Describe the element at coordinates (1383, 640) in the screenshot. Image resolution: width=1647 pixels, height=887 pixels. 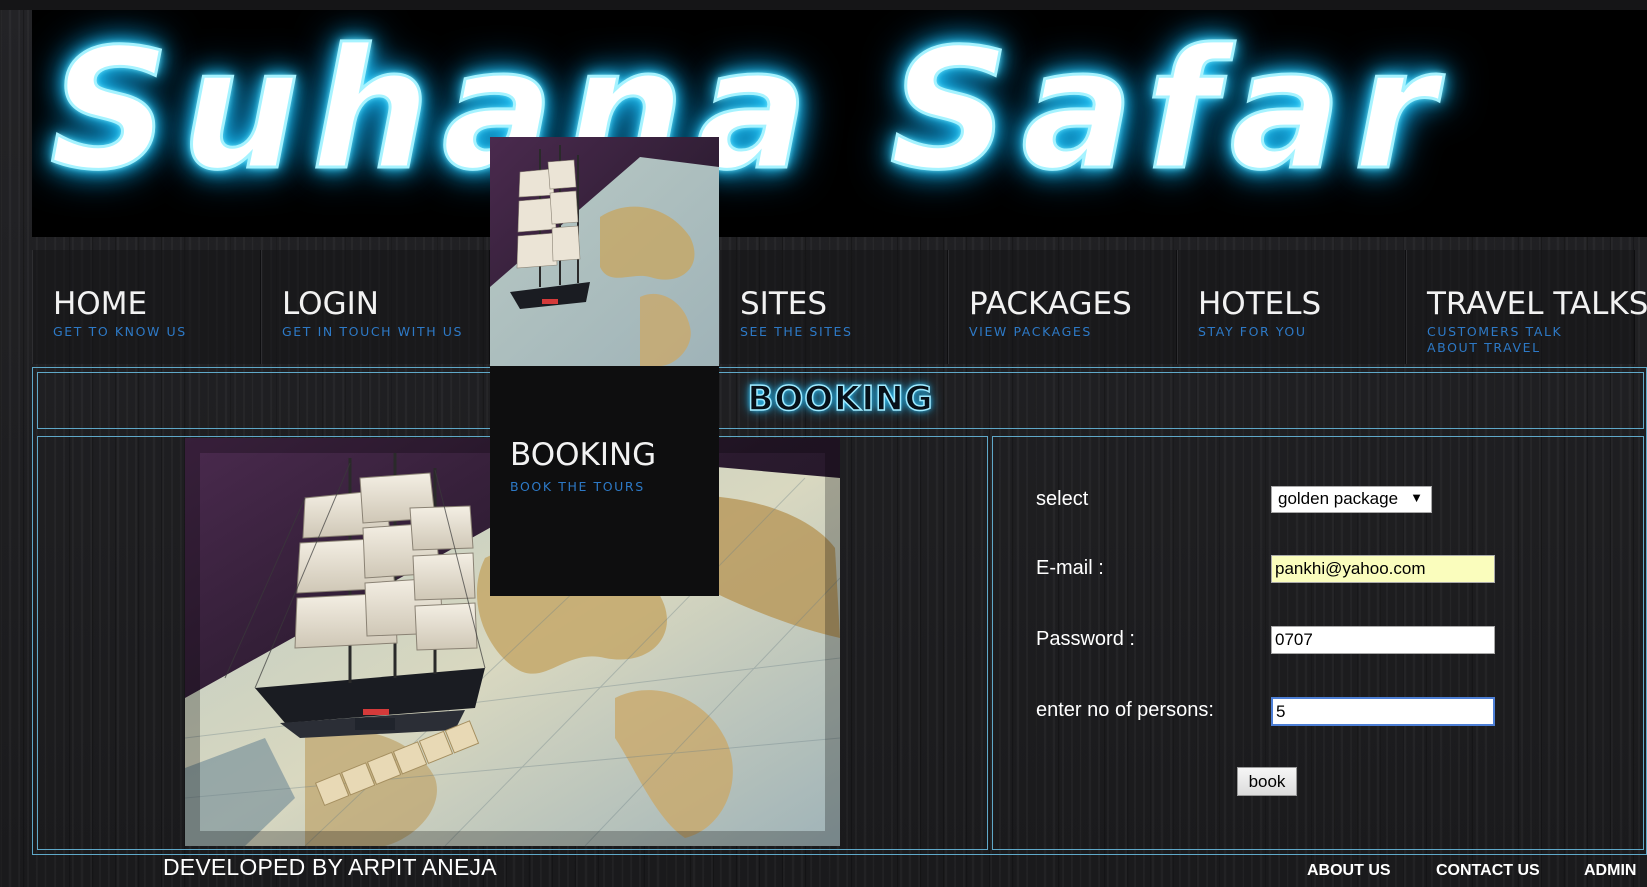
I see `password-field` at that location.